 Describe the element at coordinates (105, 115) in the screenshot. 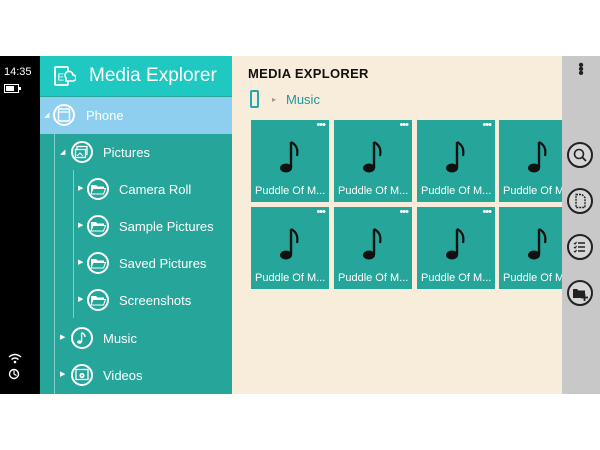

I see `sidebar-item-label: Phone` at that location.